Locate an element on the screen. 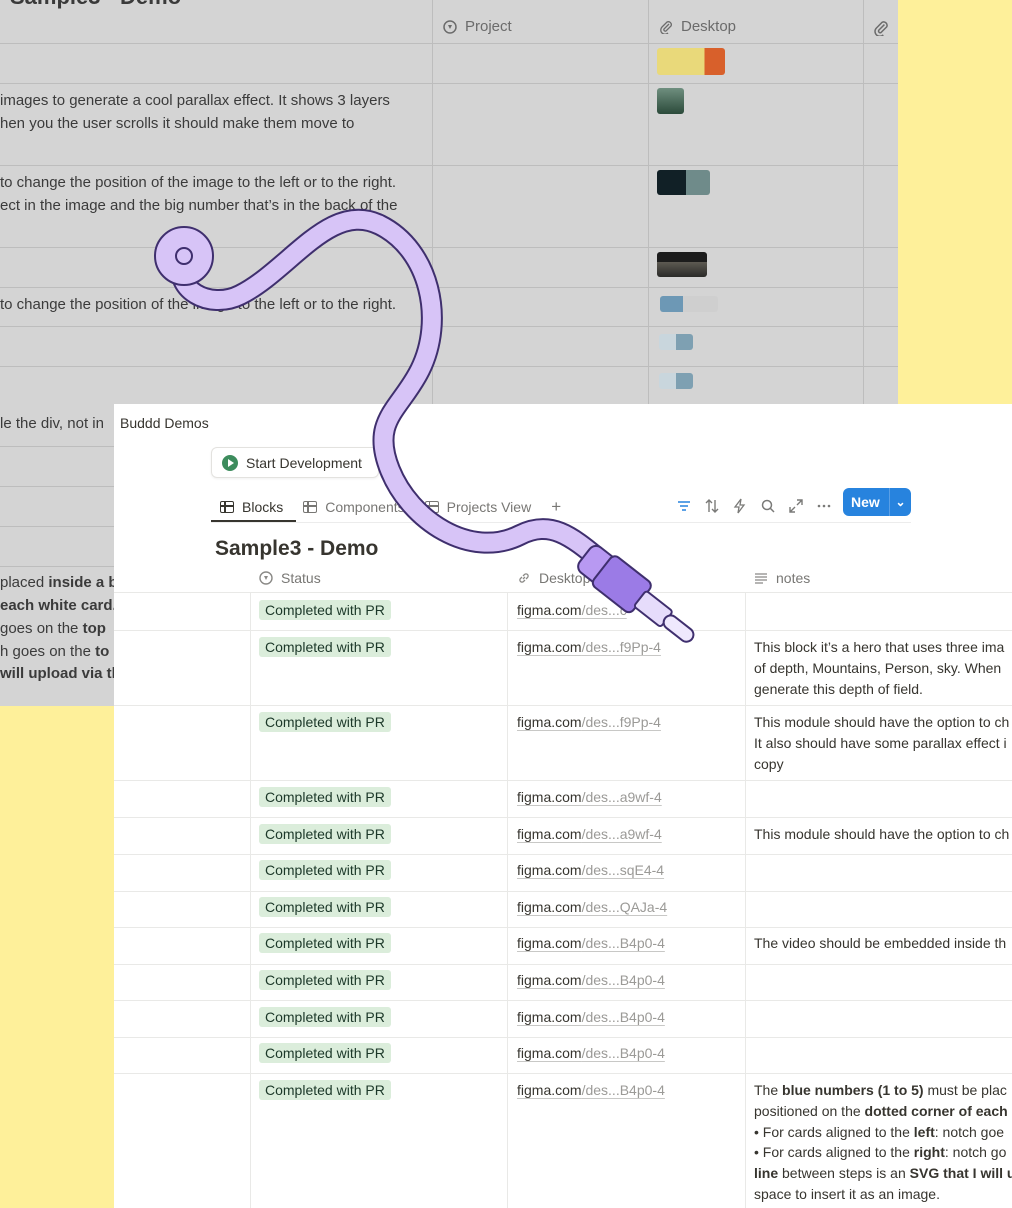  figma-link: figma.com/des...QAJa-4 is located at coordinates (592, 907).